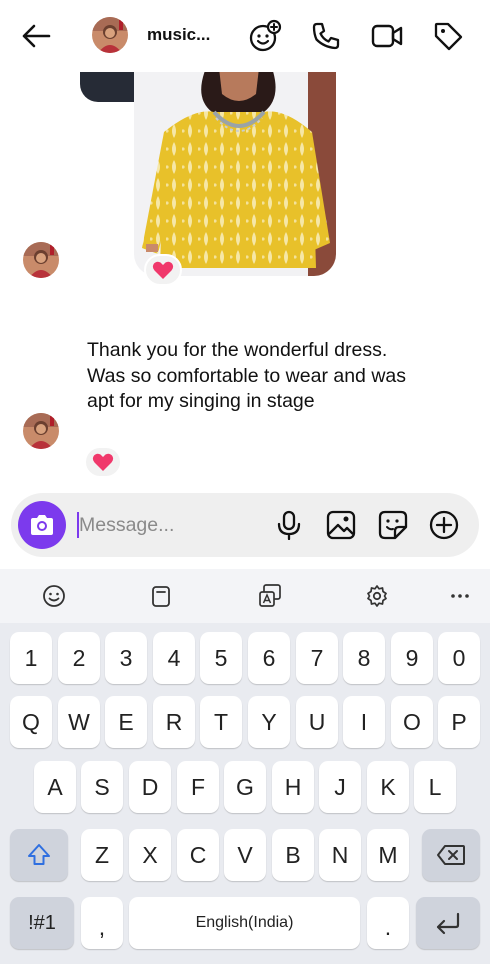 The width and height of the screenshot is (490, 964). What do you see at coordinates (110, 35) in the screenshot?
I see `avatar` at bounding box center [110, 35].